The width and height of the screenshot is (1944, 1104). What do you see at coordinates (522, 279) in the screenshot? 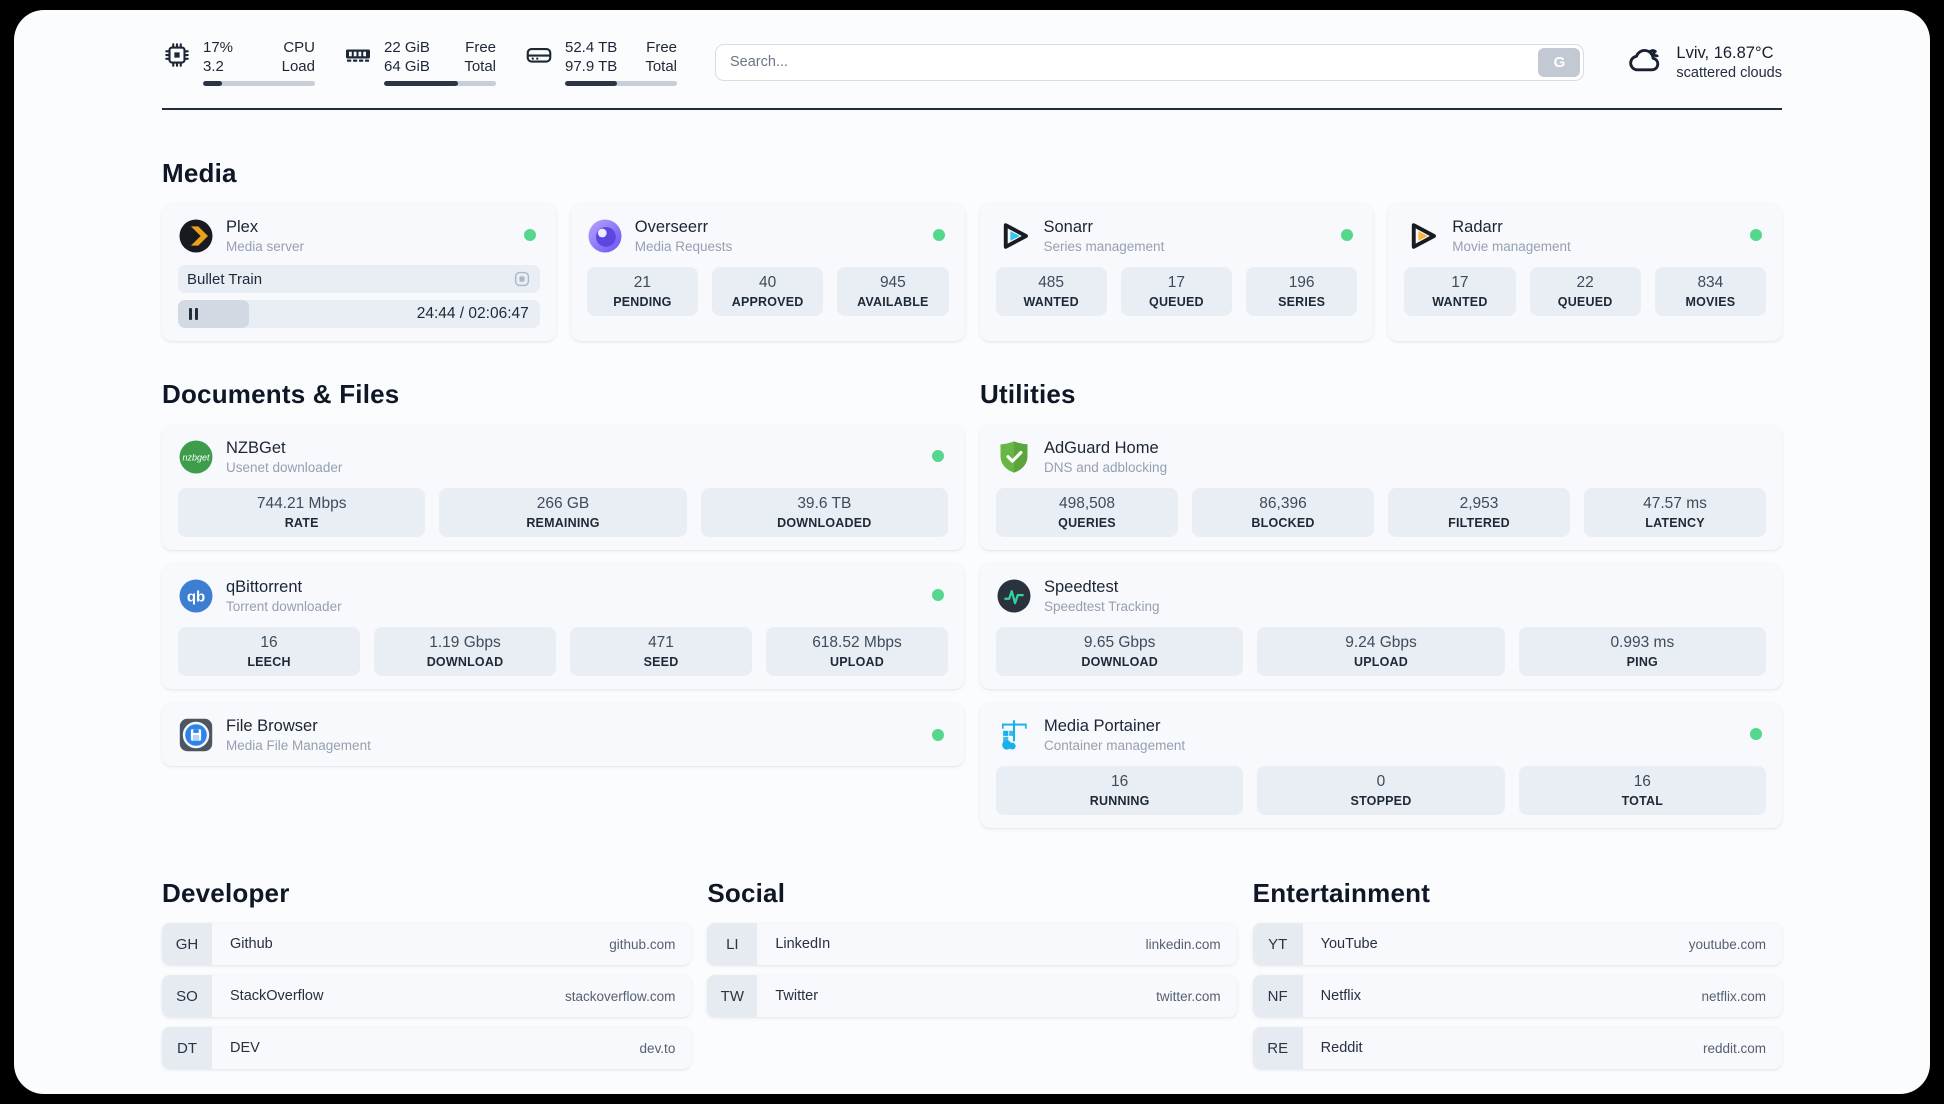
I see `cast-icon` at bounding box center [522, 279].